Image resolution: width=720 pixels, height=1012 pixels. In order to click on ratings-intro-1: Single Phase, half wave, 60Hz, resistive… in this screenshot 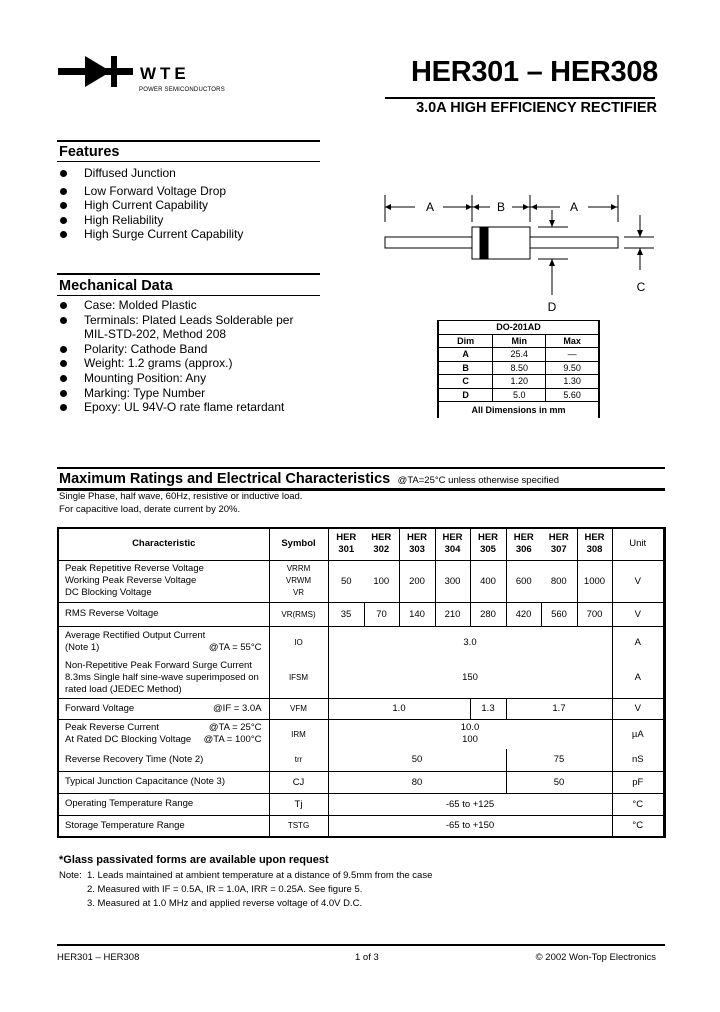, I will do `click(181, 496)`.